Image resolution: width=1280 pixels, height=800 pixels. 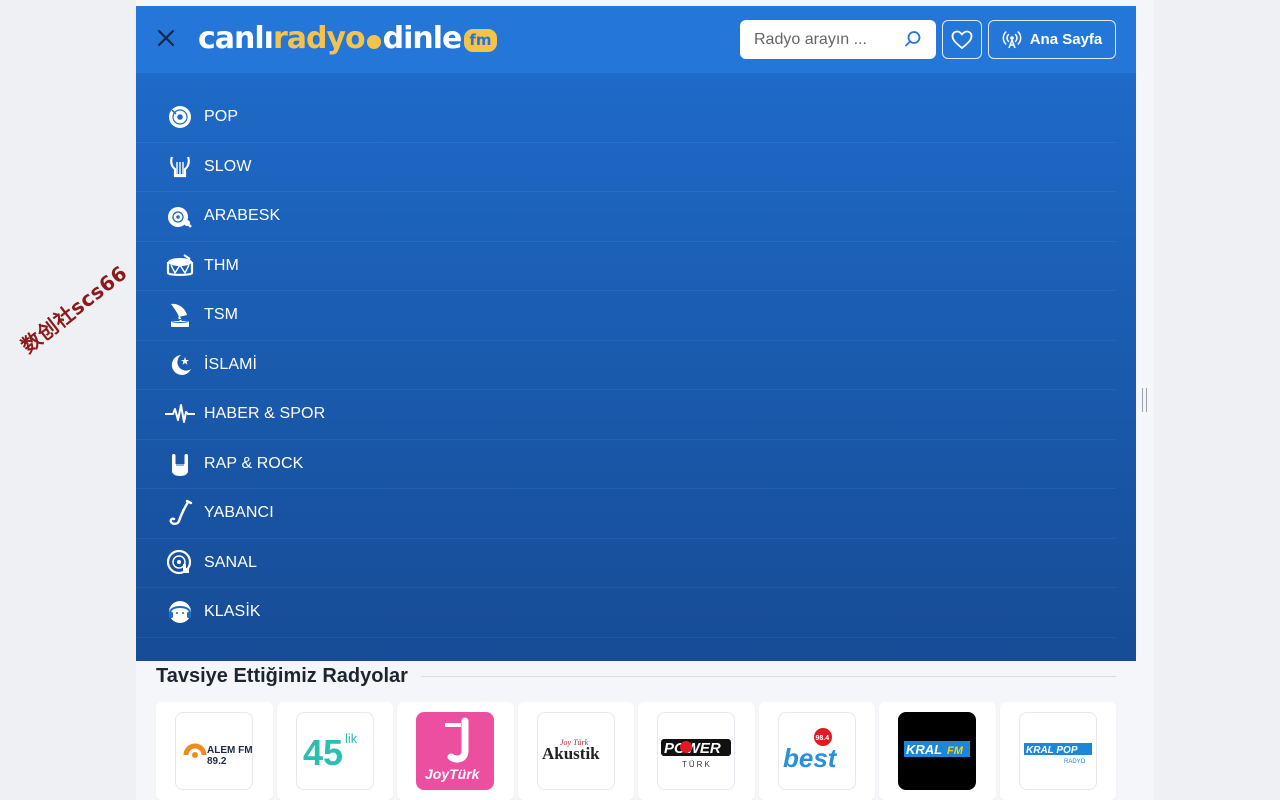 What do you see at coordinates (626, 563) in the screenshot?
I see `menu-item-sanal: SANAL` at bounding box center [626, 563].